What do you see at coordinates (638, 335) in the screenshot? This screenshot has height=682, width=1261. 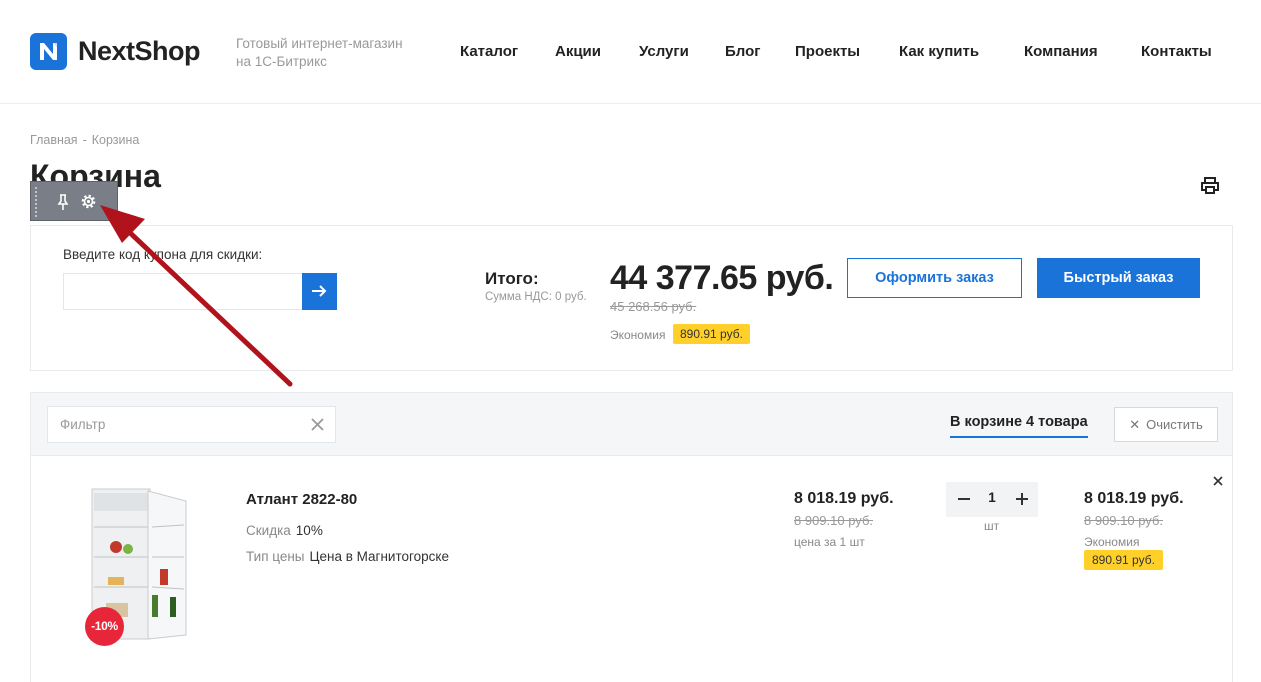 I see `economy-label: Экономия` at bounding box center [638, 335].